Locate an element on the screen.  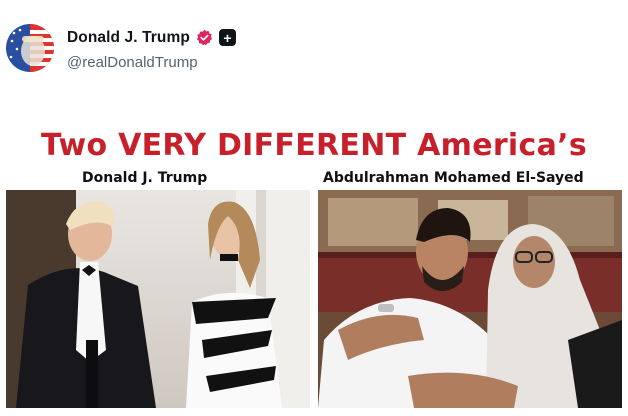
right-photo-caption: Abdulrahman Mohamed El-Sayed is located at coordinates (453, 178).